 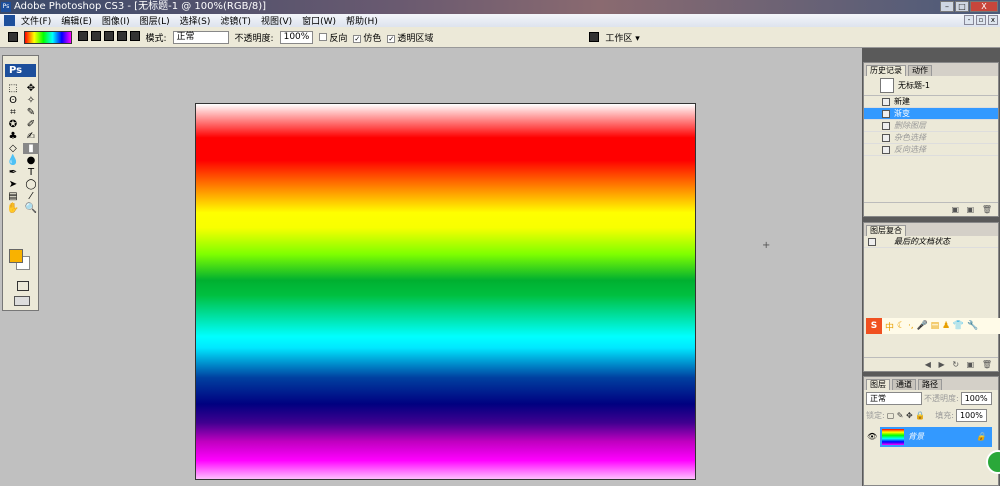 I want to click on eye-icon: 👁, so click(x=872, y=436).